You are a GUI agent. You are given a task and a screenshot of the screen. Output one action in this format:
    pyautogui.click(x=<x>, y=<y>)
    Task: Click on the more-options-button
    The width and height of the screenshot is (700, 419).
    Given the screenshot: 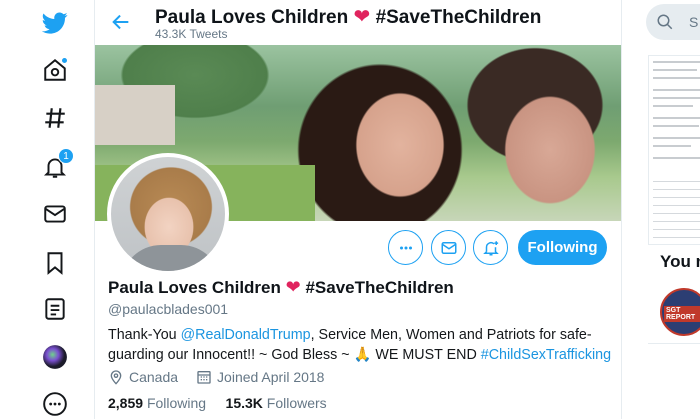 What is the action you would take?
    pyautogui.click(x=405, y=247)
    